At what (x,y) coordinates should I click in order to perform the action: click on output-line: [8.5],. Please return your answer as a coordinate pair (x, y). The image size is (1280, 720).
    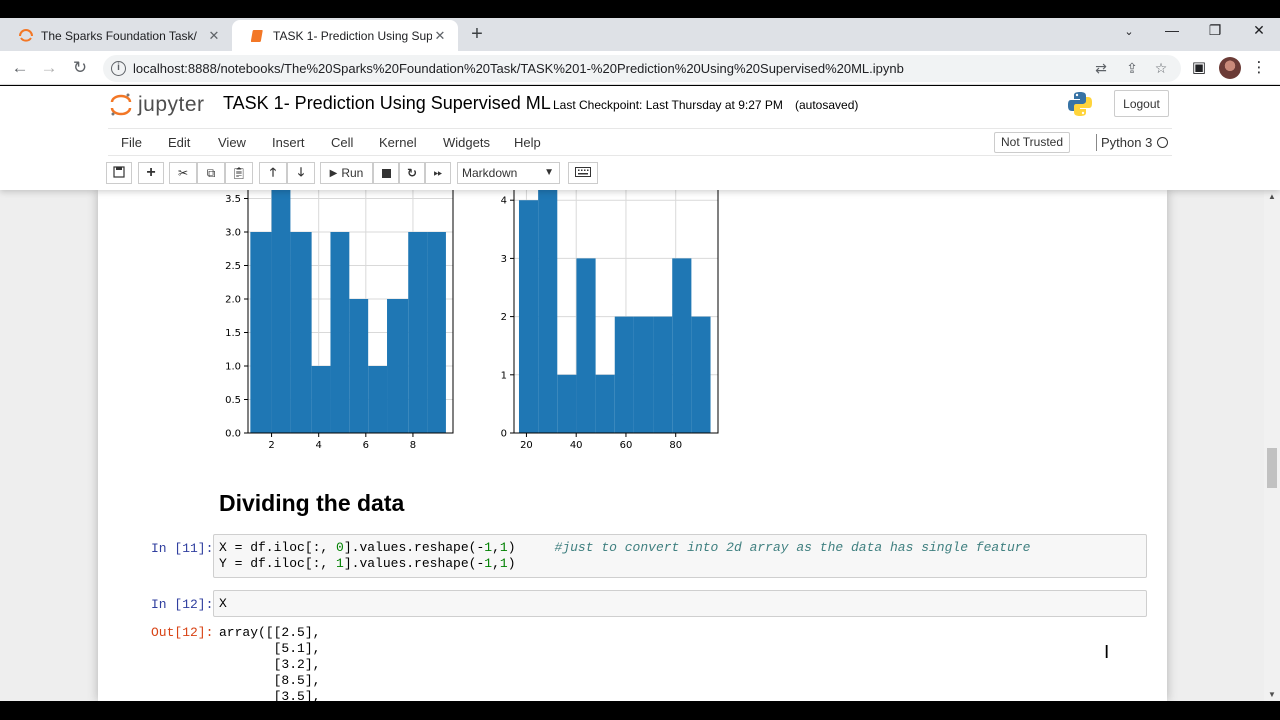
    Looking at the image, I should click on (270, 680).